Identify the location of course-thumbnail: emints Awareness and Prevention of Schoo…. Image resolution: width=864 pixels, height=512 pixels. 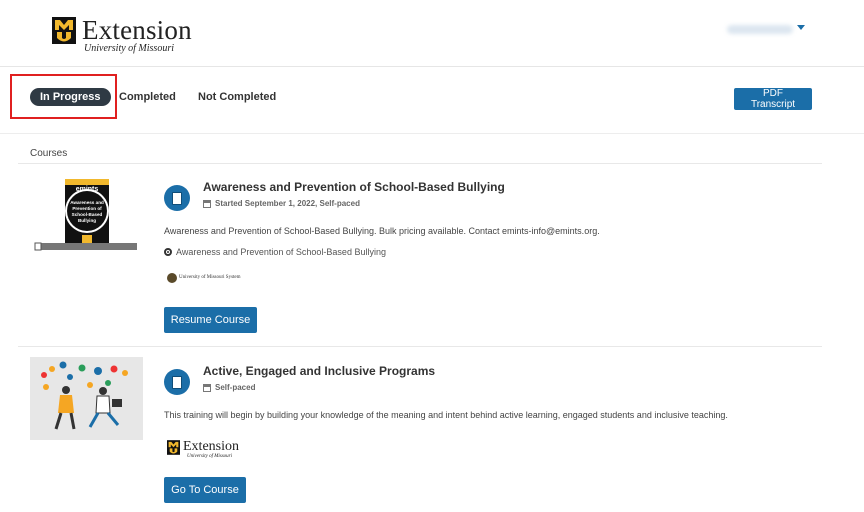
(86, 214).